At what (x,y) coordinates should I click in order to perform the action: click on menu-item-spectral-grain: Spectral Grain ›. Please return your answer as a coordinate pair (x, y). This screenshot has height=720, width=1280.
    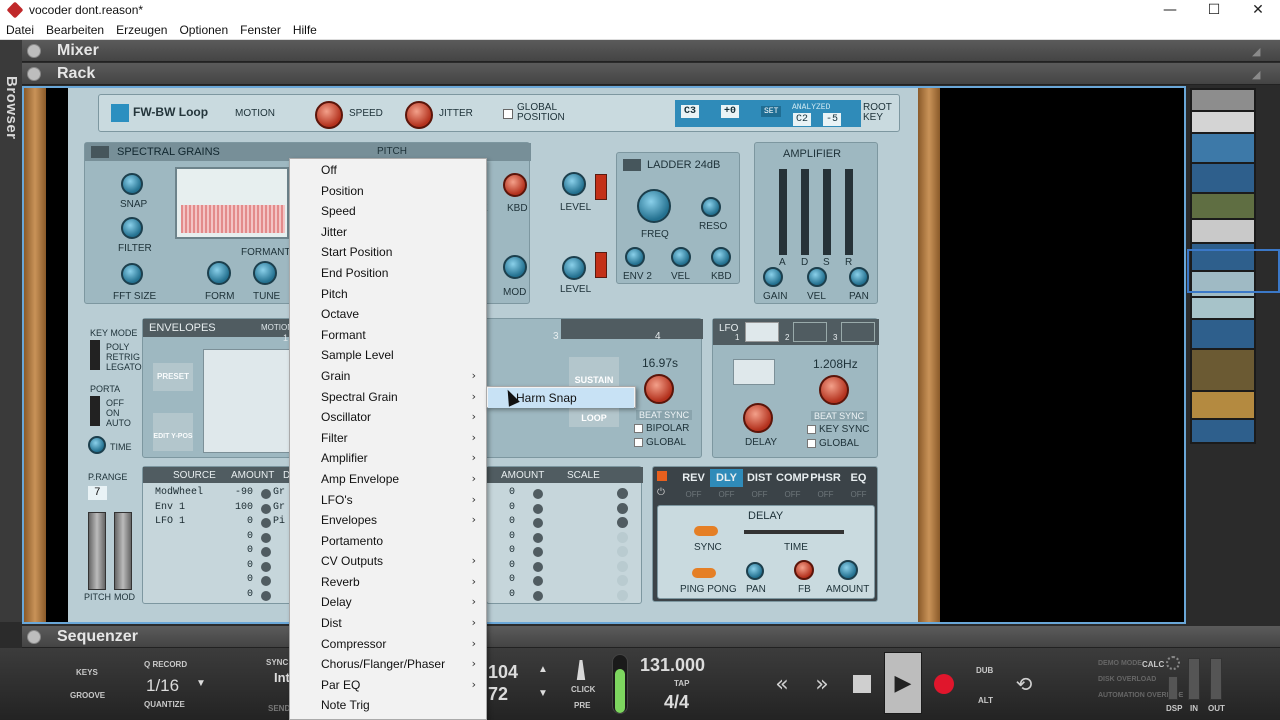
    Looking at the image, I should click on (388, 397).